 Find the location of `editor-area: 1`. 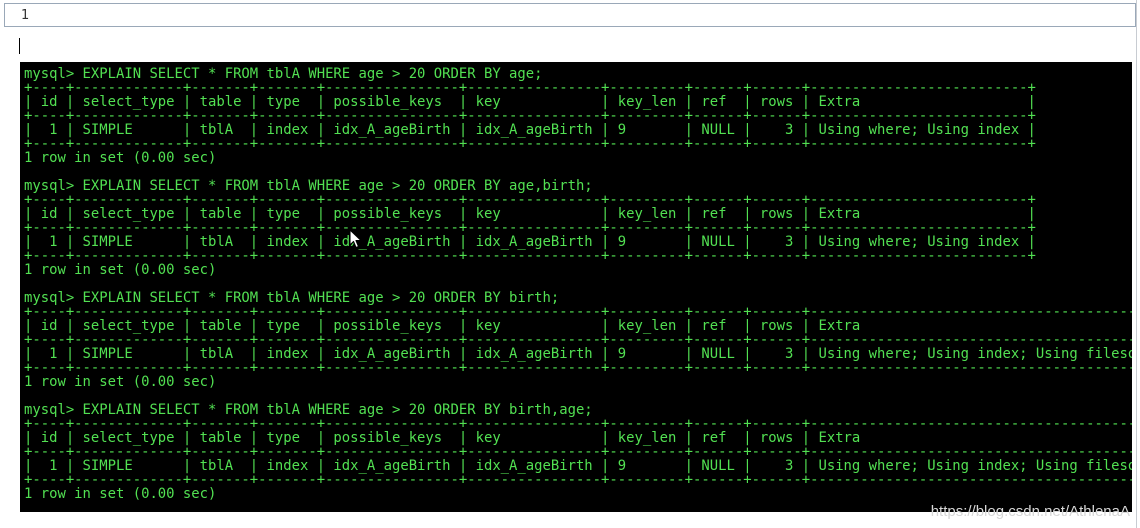

editor-area: 1 is located at coordinates (570, 30).